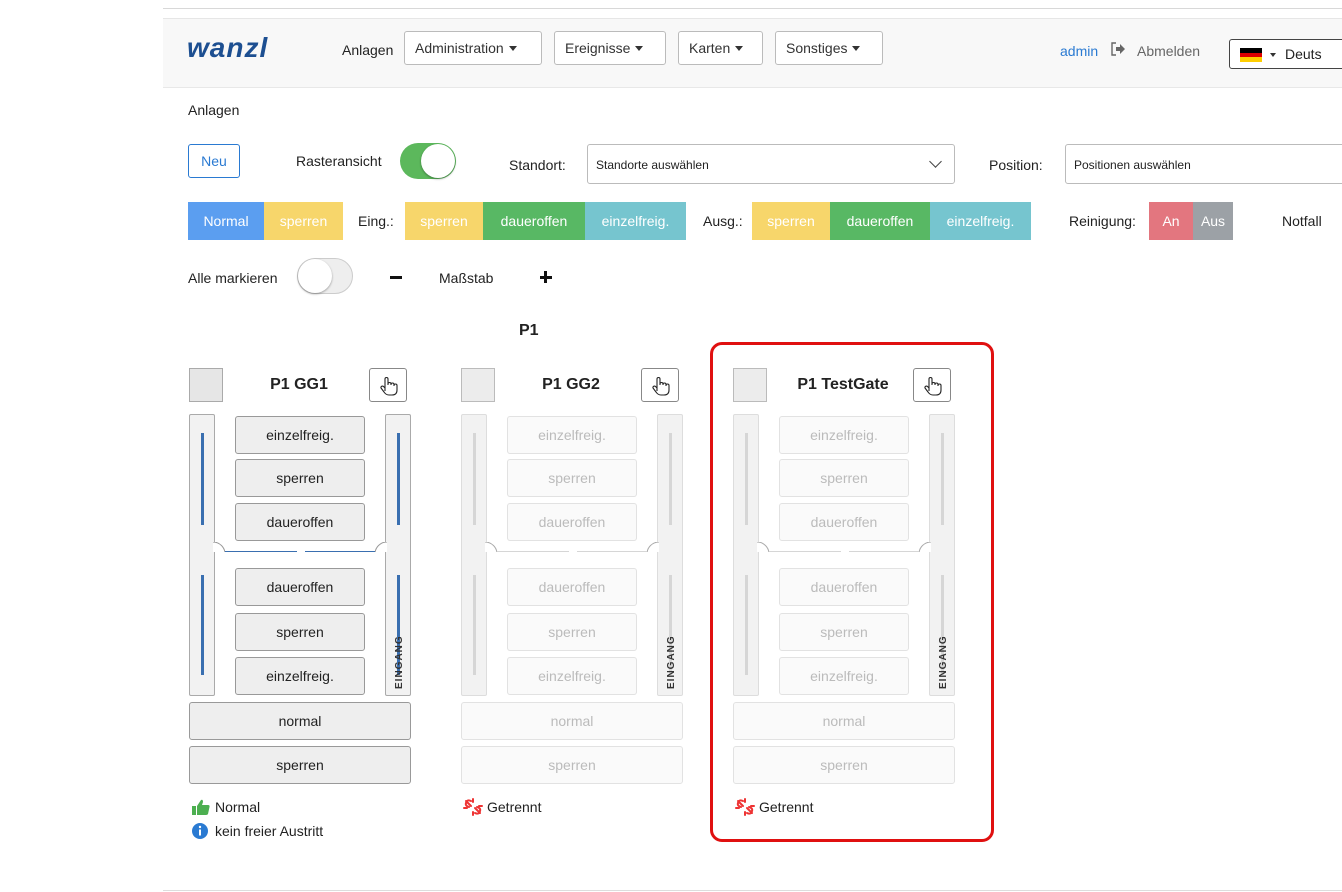 This screenshot has height=892, width=1342. Describe the element at coordinates (473, 807) in the screenshot. I see `disconnected-icon` at that location.